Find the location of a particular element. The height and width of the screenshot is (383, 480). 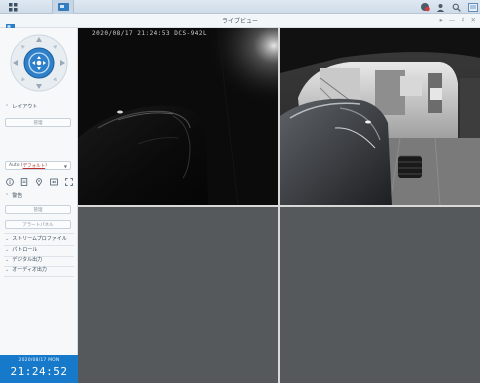

window-title: ライブビュー is located at coordinates (239, 21).